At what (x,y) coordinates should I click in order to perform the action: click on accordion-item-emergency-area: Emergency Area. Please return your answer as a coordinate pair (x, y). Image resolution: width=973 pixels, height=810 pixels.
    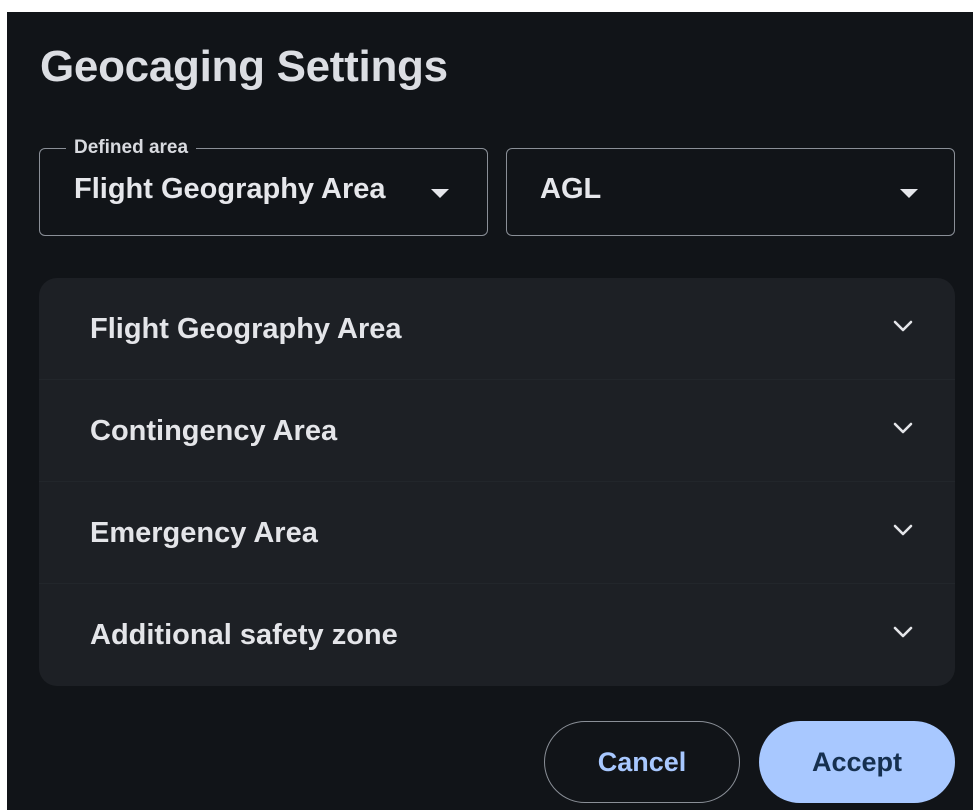
    Looking at the image, I should click on (497, 533).